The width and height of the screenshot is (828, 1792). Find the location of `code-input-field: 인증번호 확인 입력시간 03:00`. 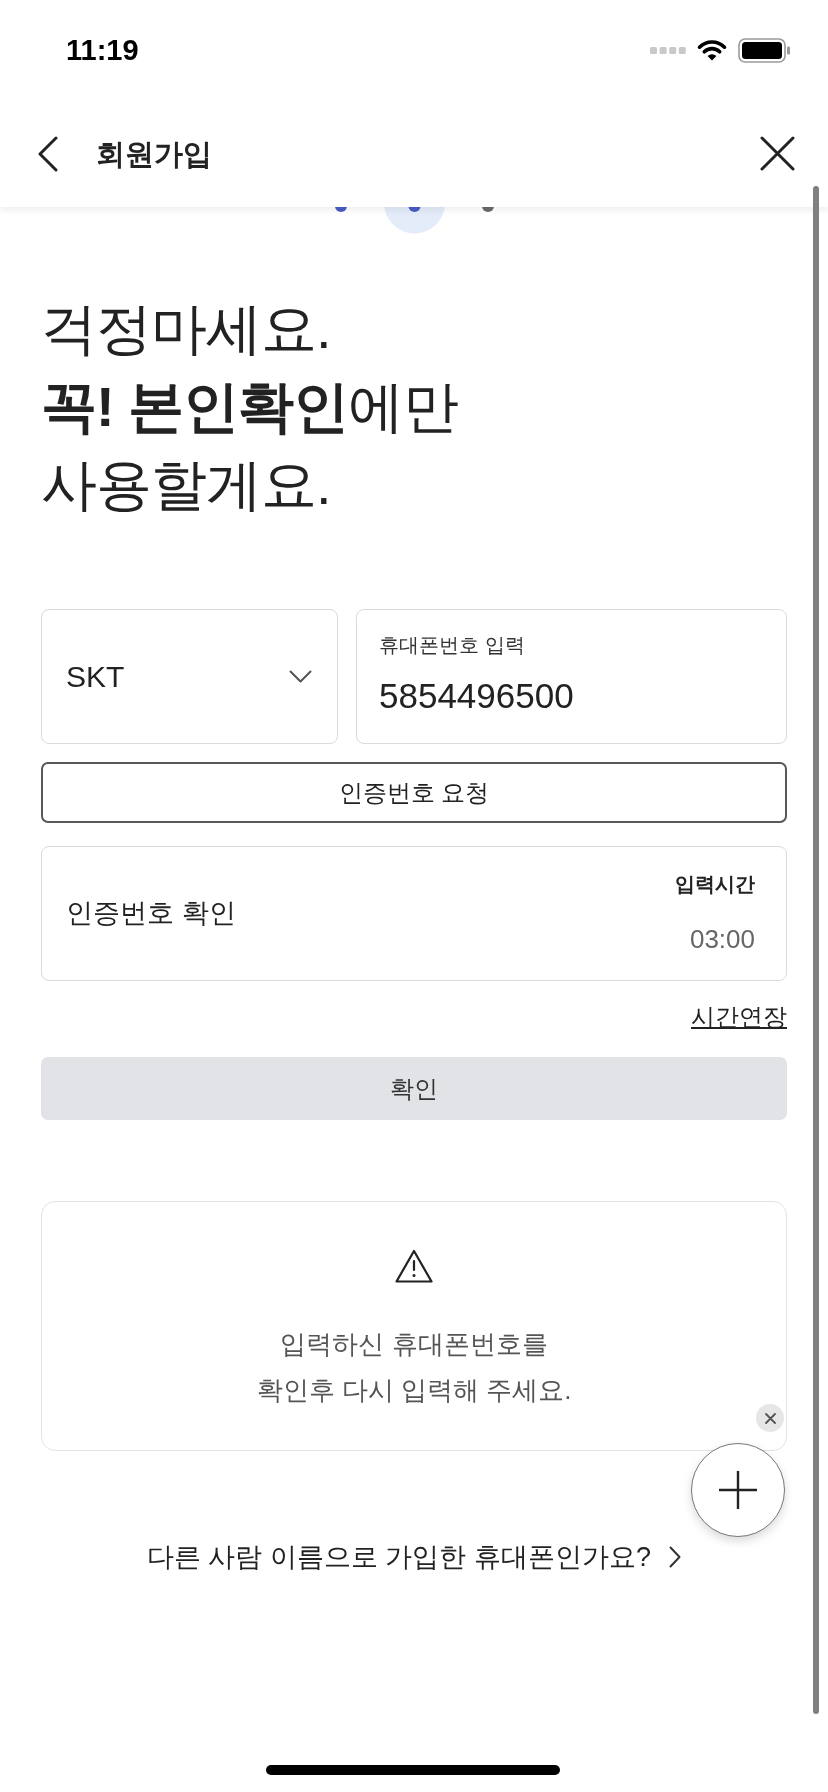

code-input-field: 인증번호 확인 입력시간 03:00 is located at coordinates (414, 913).